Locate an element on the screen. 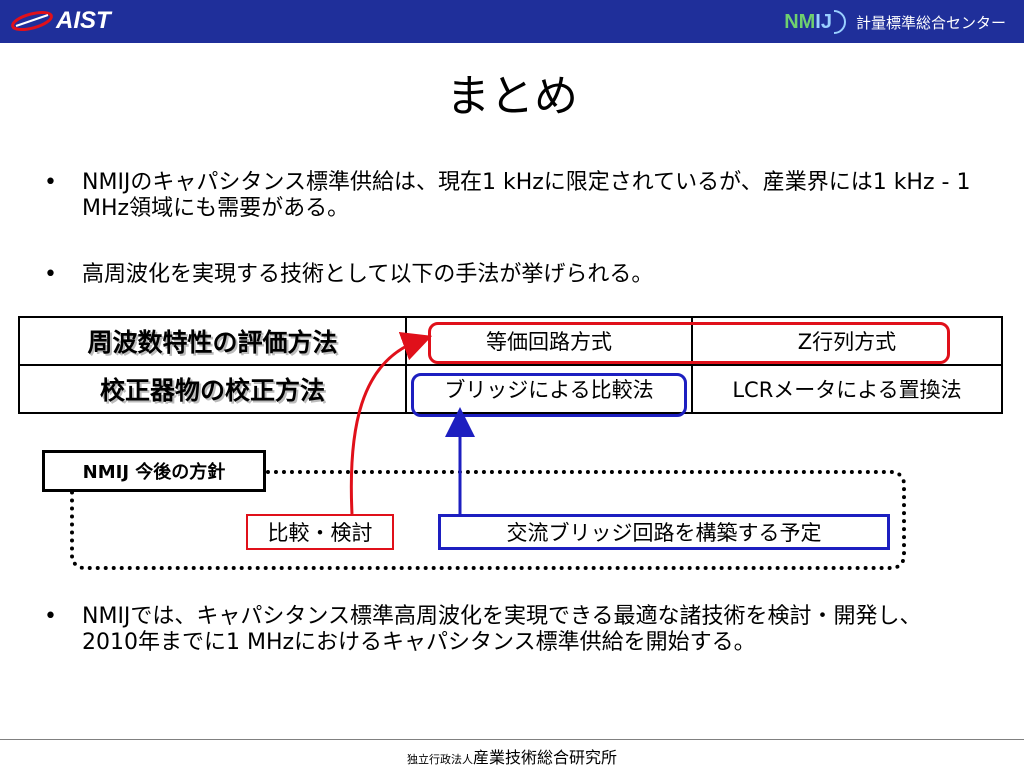  ac-bridge-plan-label: 交流ブリッジ回路を構築する予定 is located at coordinates (664, 532).